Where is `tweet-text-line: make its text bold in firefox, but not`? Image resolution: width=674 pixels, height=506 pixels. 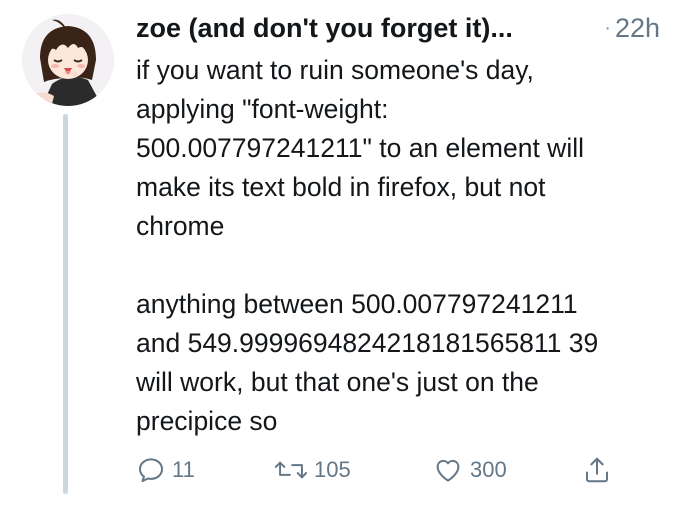
tweet-text-line: make its text bold in firefox, but not is located at coordinates (341, 187).